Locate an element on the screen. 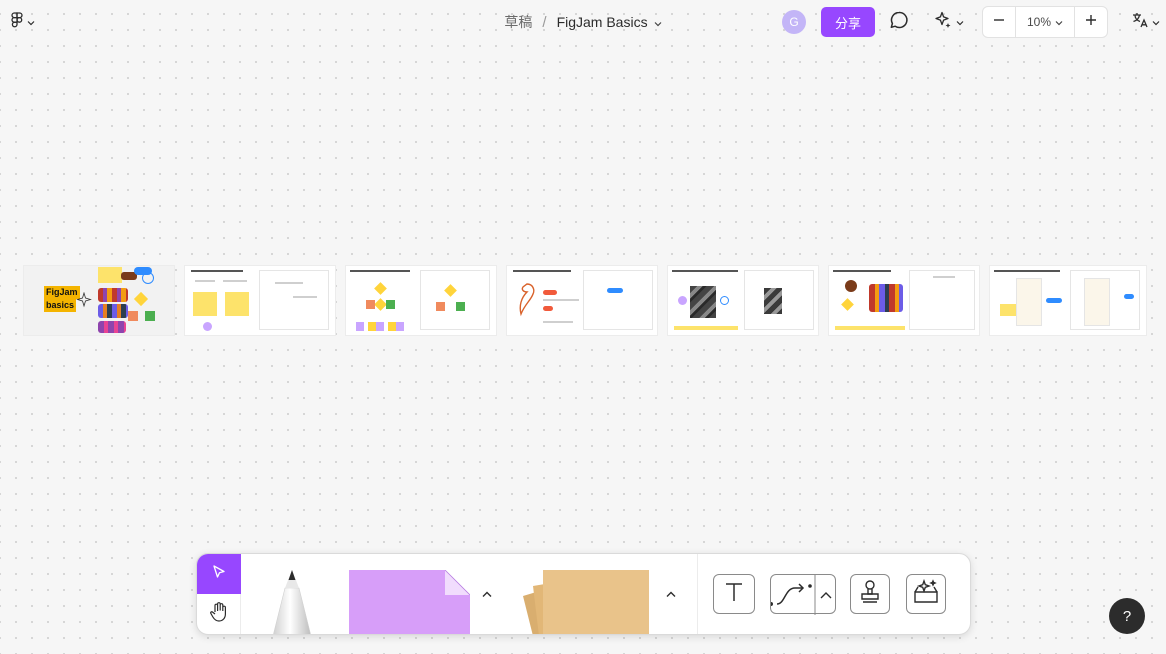  stamp-tool-button is located at coordinates (870, 594).